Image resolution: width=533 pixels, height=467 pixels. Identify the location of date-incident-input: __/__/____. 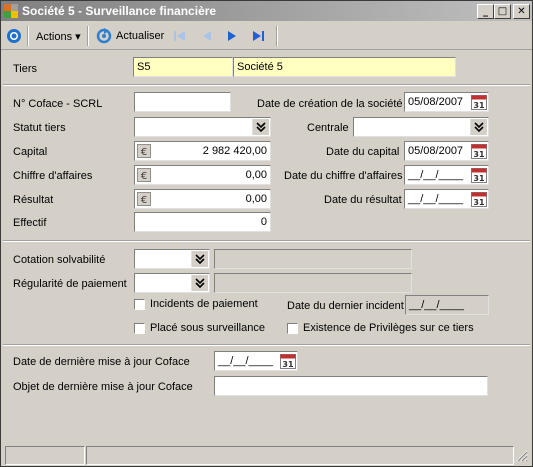
(447, 305).